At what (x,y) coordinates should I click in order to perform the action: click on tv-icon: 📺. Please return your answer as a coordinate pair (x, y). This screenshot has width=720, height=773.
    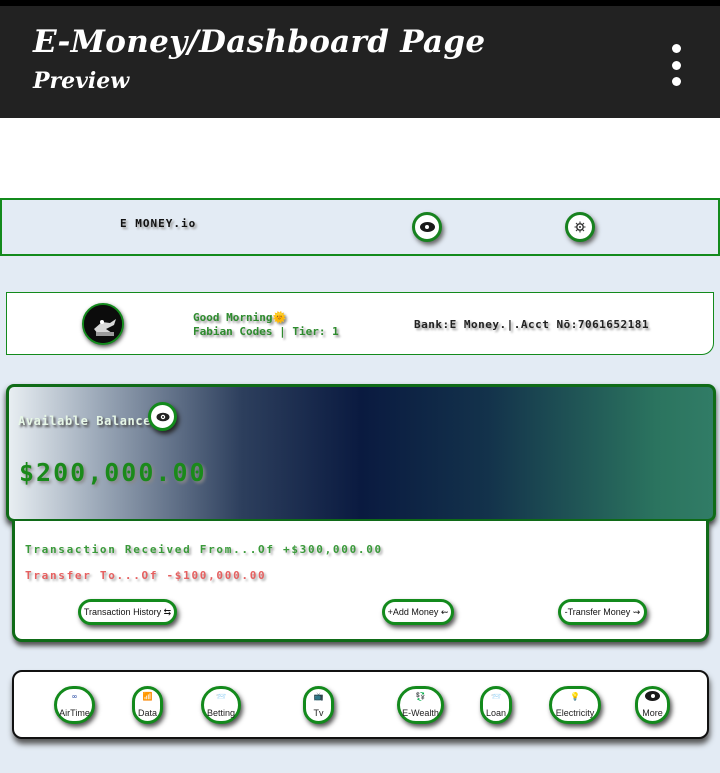
    Looking at the image, I should click on (318, 696).